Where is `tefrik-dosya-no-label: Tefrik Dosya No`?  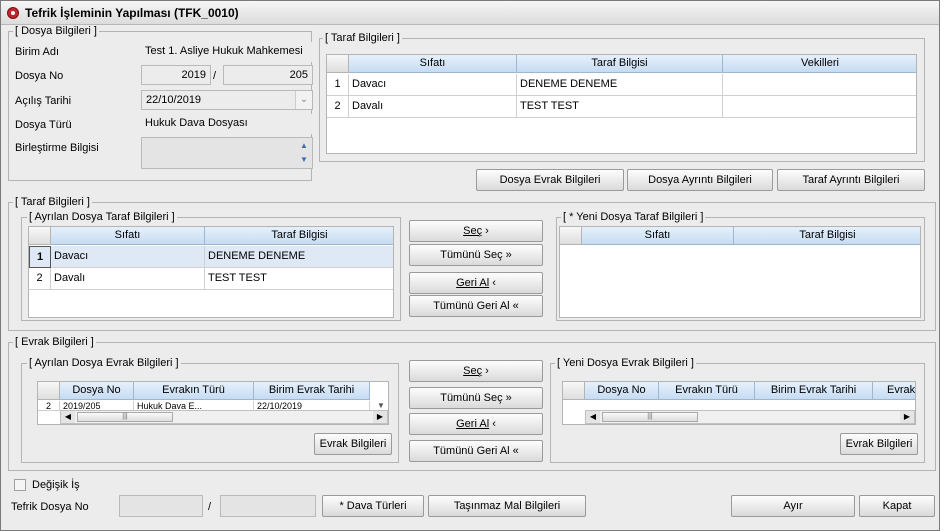 tefrik-dosya-no-label: Tefrik Dosya No is located at coordinates (50, 507).